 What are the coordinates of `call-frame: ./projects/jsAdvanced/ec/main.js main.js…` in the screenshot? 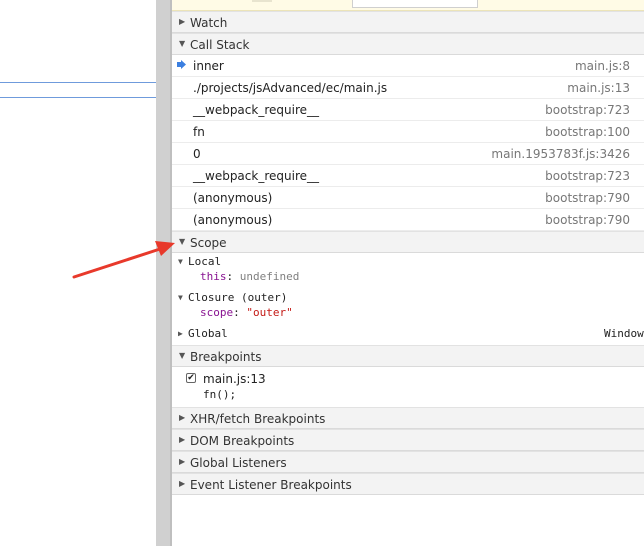 It's located at (408, 88).